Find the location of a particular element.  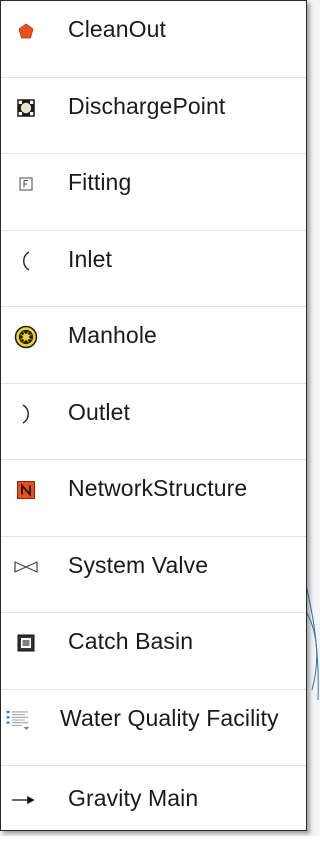

fitting-label: Fitting is located at coordinates (100, 182).